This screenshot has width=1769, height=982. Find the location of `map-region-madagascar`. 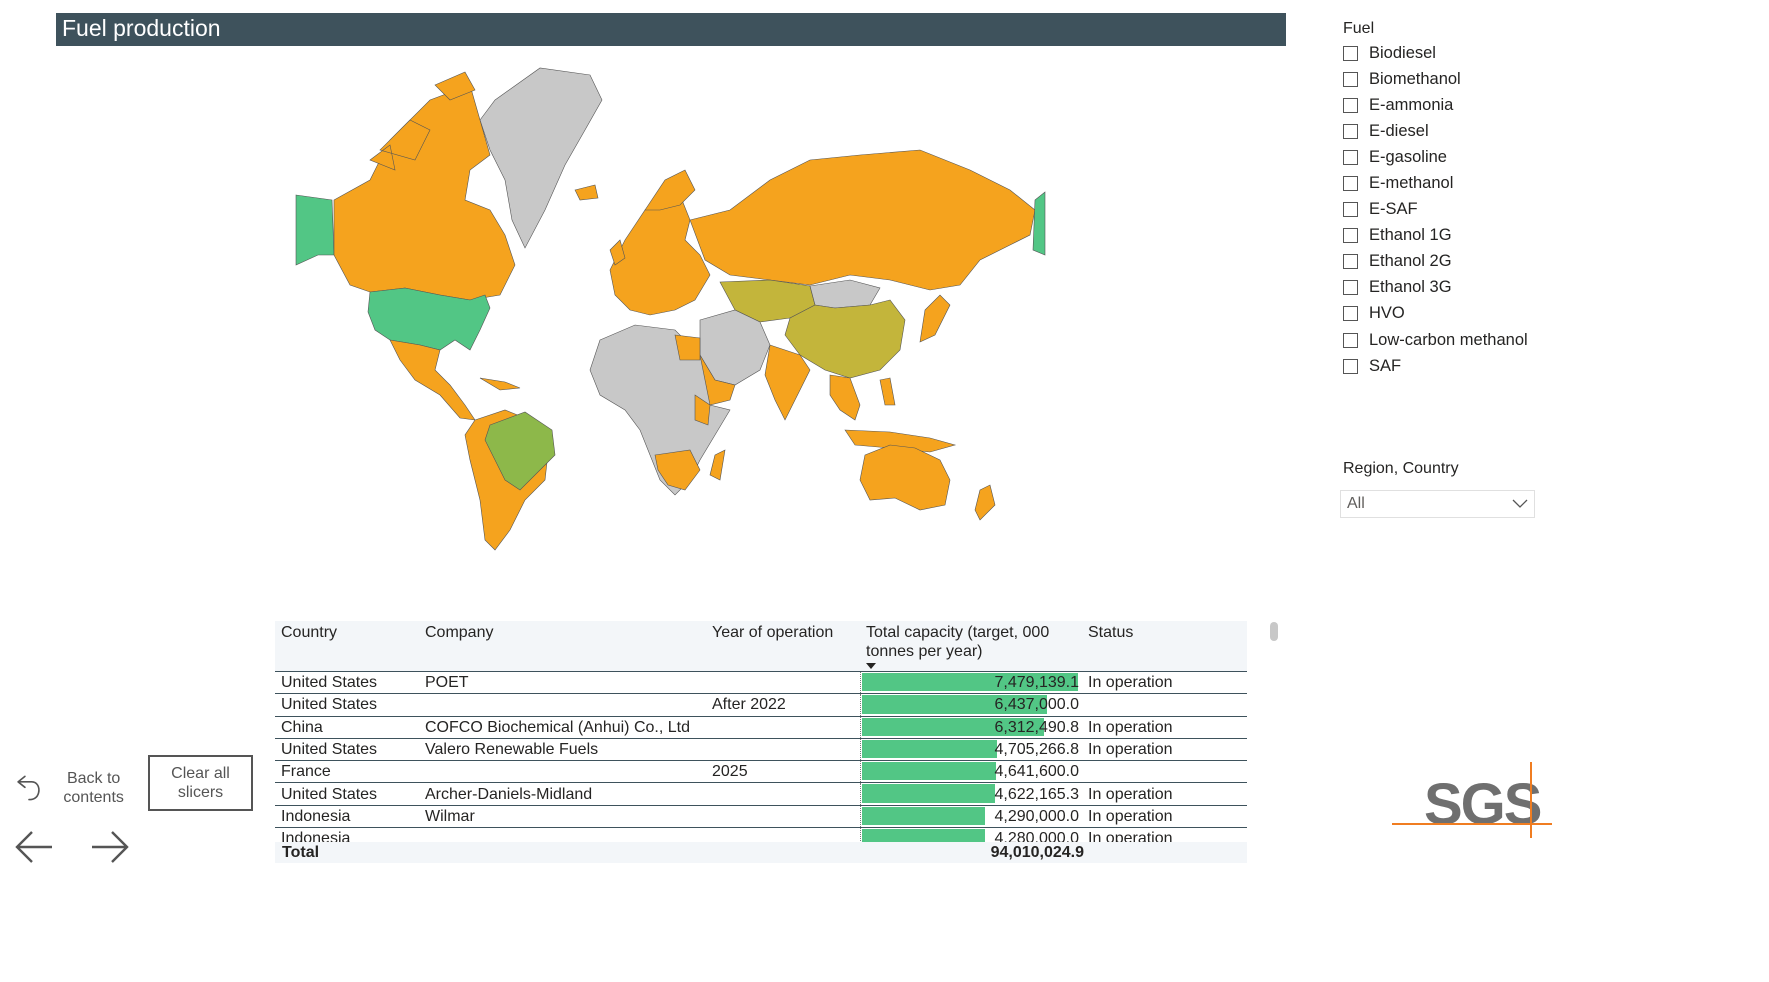

map-region-madagascar is located at coordinates (717, 465).